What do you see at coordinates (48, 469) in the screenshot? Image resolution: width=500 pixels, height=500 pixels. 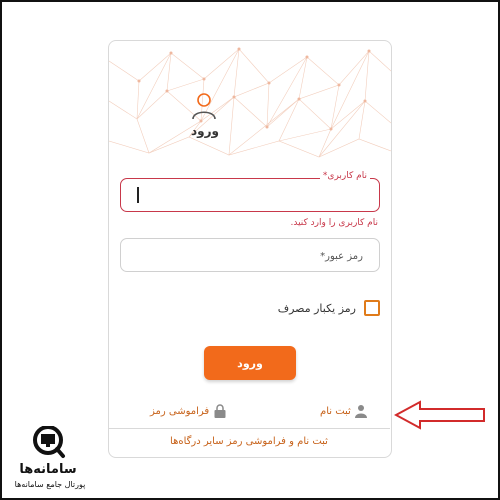 I see `brand-name: سامانه‌ها` at bounding box center [48, 469].